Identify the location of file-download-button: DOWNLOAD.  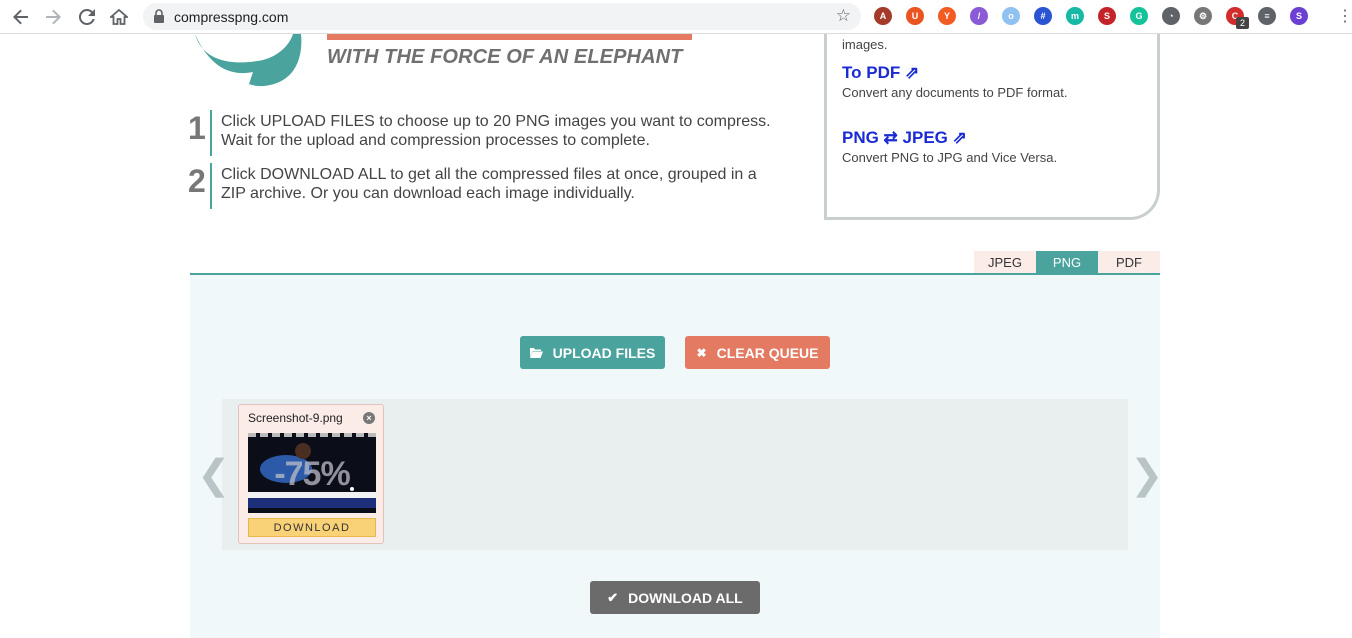
(312, 527).